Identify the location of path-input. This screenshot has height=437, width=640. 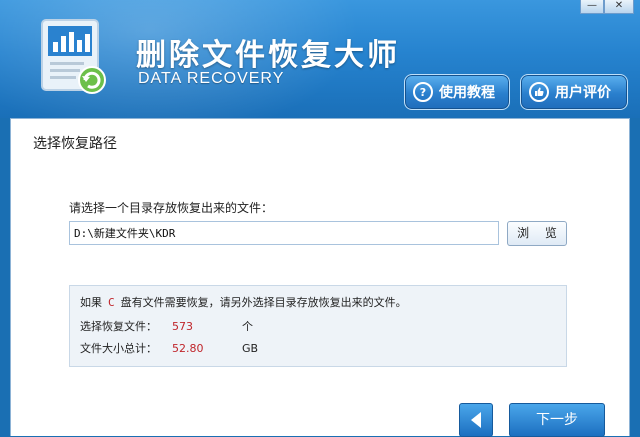
(284, 233).